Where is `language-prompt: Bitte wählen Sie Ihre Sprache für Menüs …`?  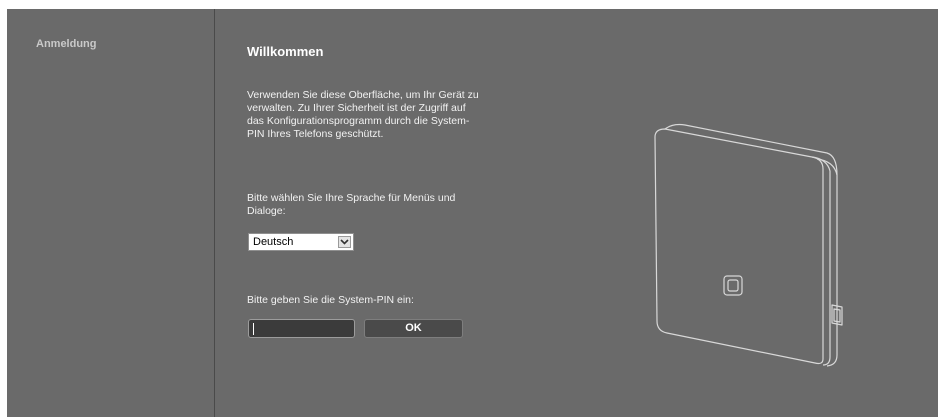 language-prompt: Bitte wählen Sie Ihre Sprache für Menüs … is located at coordinates (351, 204).